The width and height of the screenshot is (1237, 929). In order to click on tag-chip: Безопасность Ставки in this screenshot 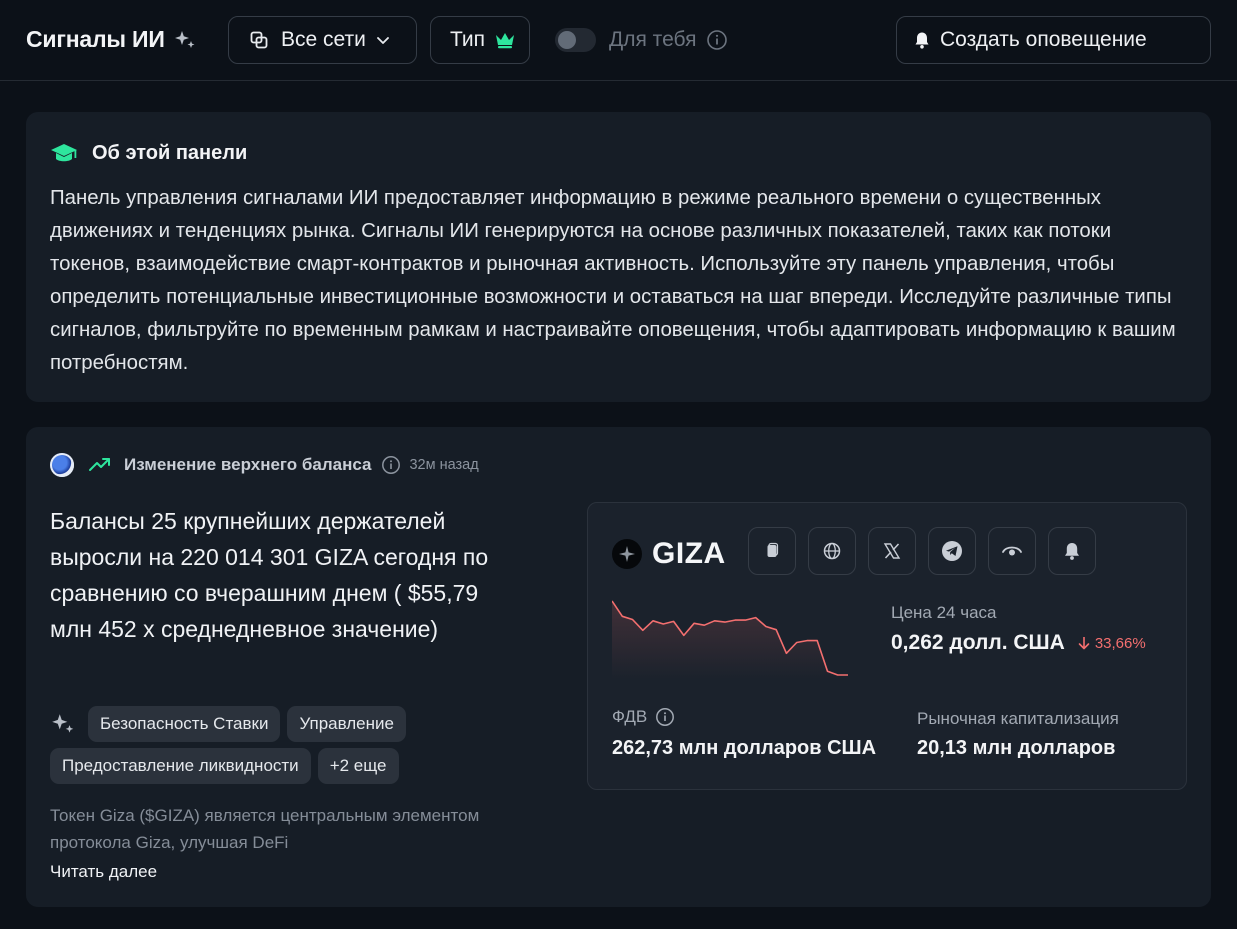, I will do `click(184, 724)`.